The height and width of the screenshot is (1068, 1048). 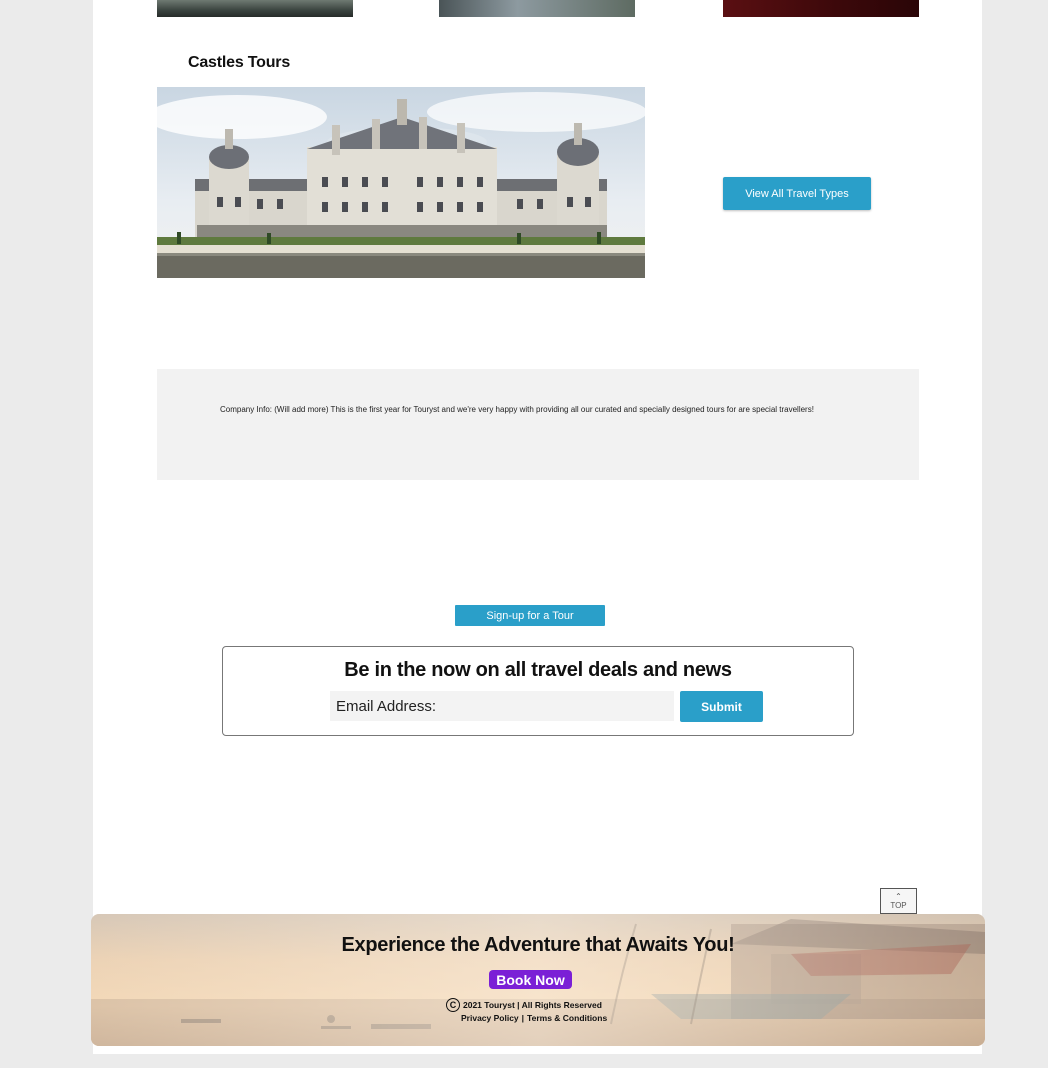 What do you see at coordinates (453, 1005) in the screenshot?
I see `copyright-icon: C` at bounding box center [453, 1005].